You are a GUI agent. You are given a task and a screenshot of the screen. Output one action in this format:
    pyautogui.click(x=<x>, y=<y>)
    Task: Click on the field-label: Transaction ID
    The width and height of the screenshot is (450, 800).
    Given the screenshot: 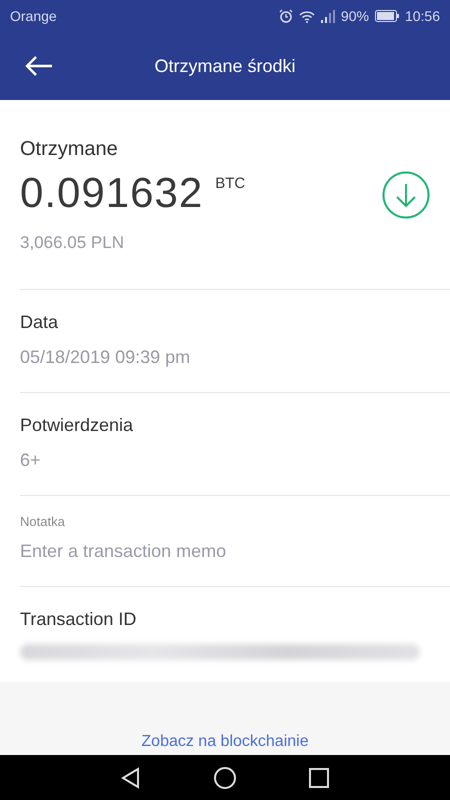 What is the action you would take?
    pyautogui.click(x=79, y=619)
    